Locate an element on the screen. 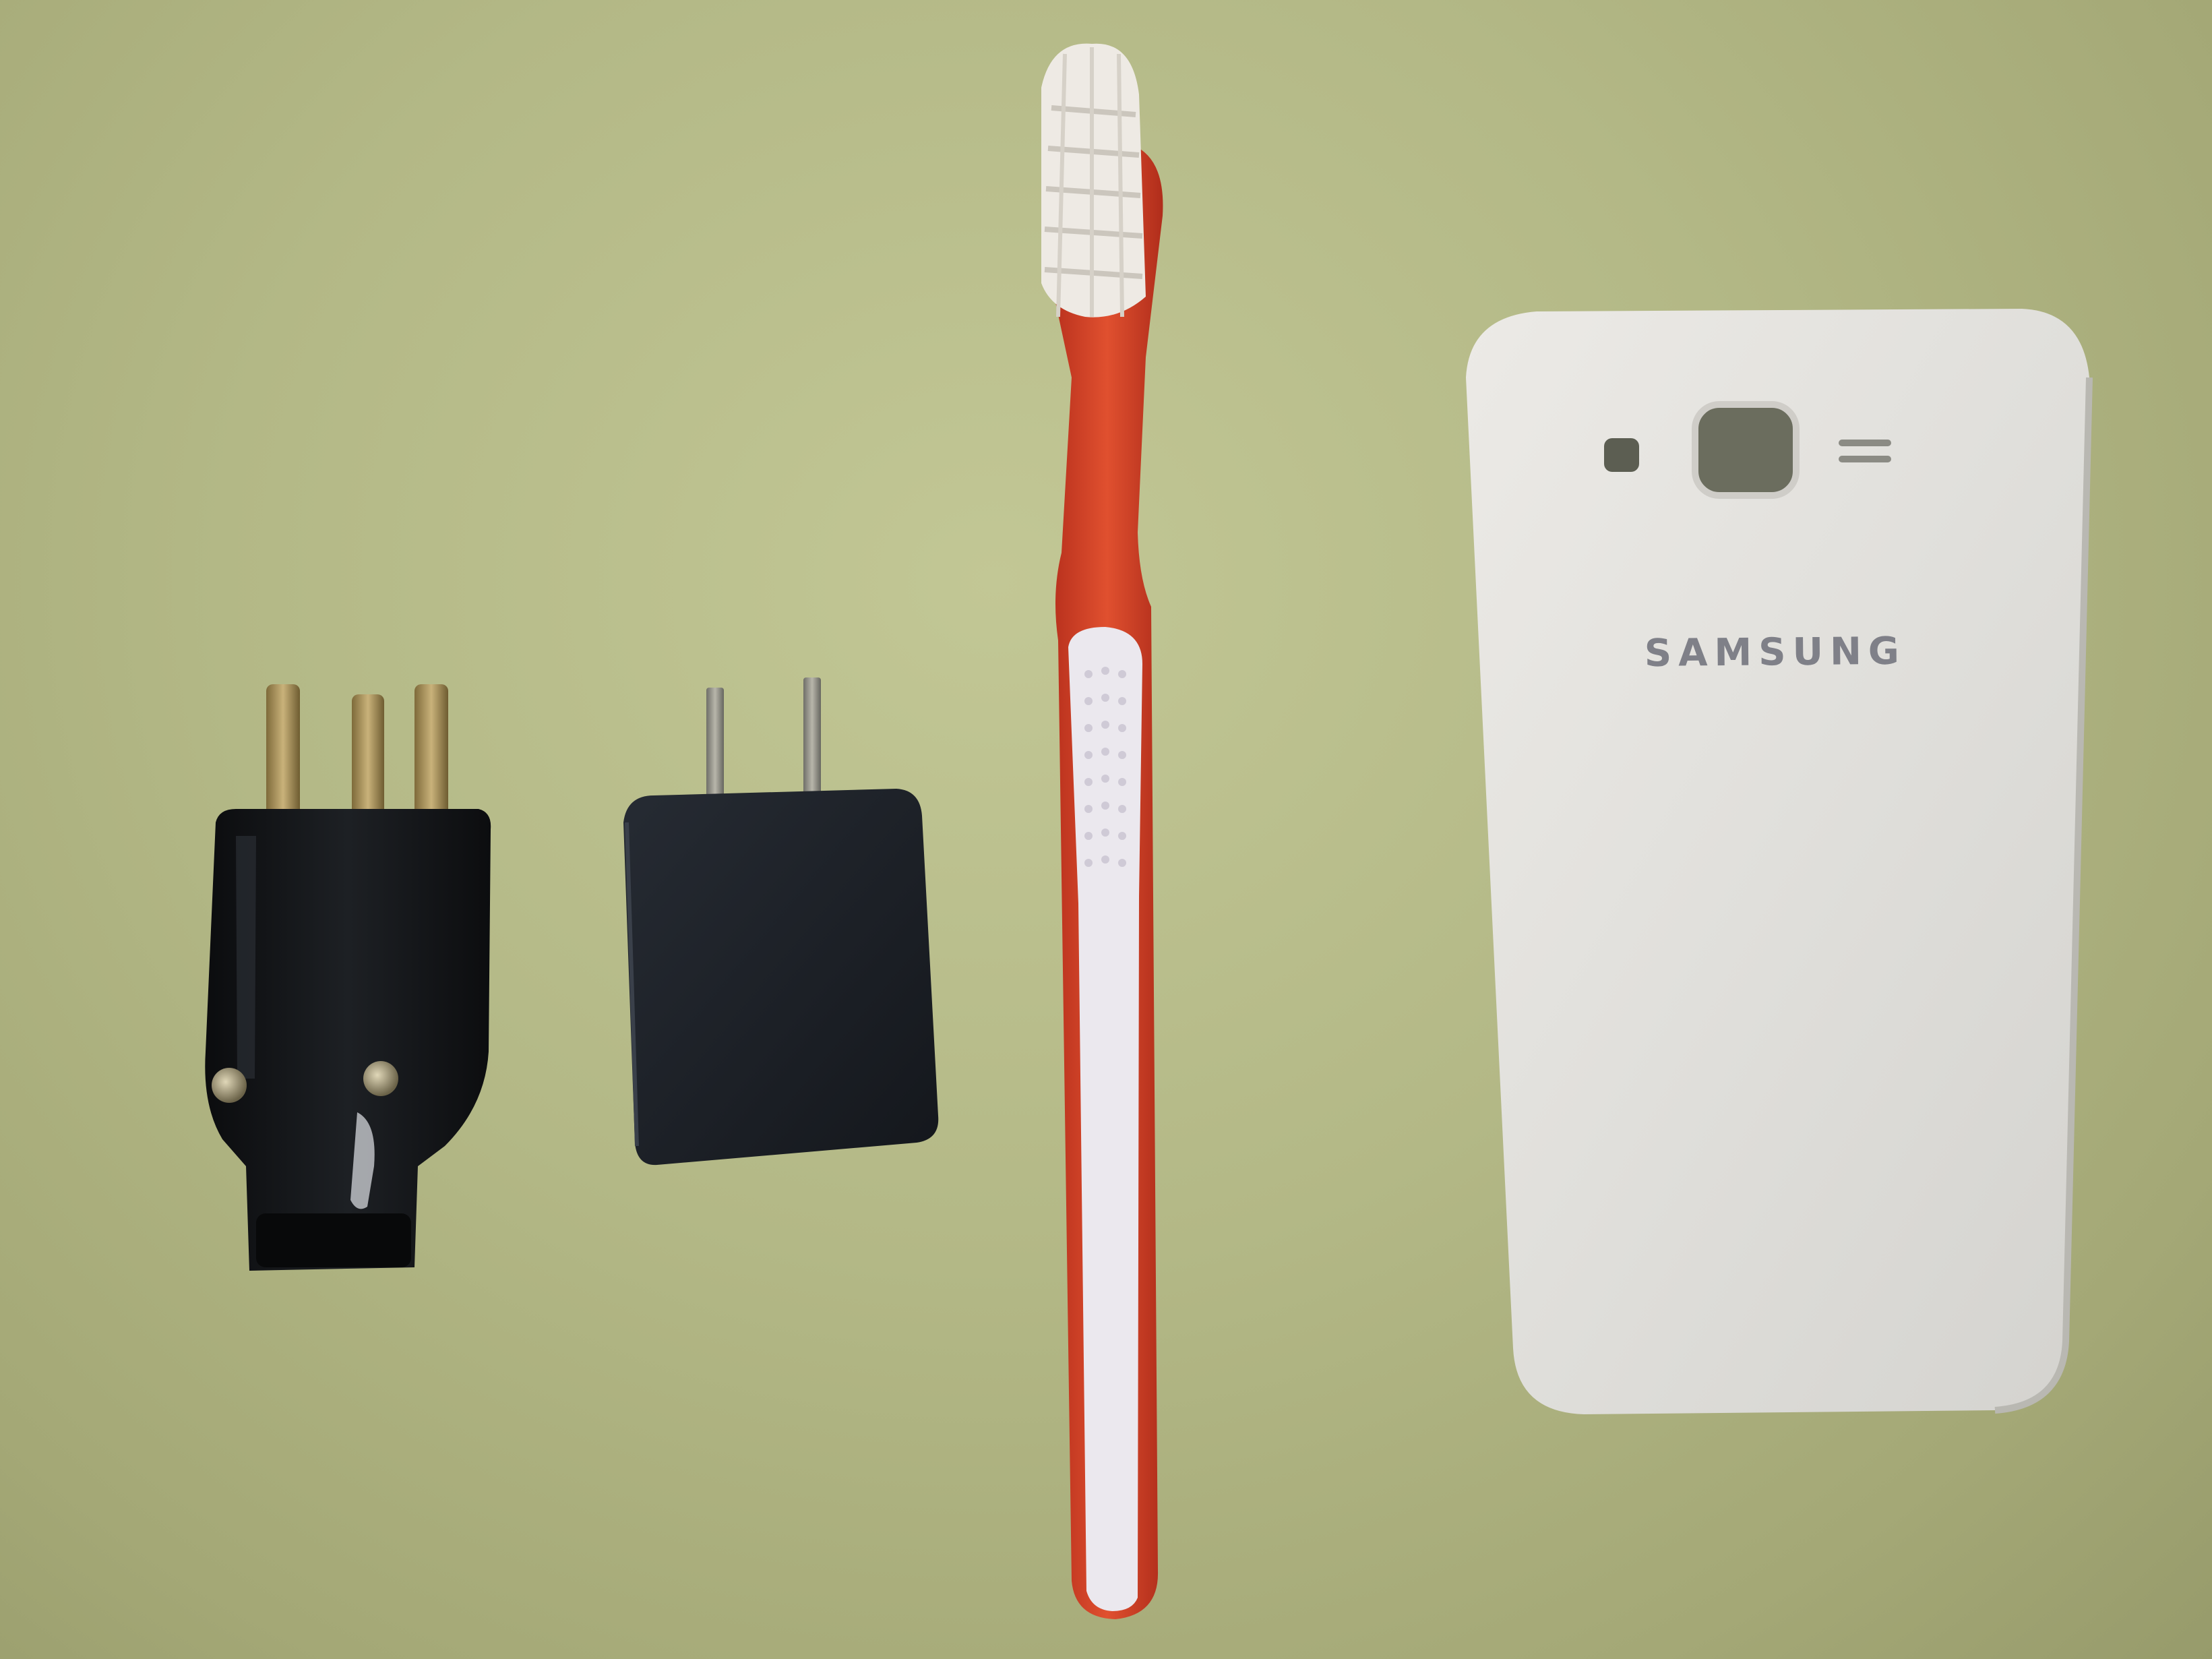 The image size is (2212, 1659). three-pin-plug is located at coordinates (348, 978).